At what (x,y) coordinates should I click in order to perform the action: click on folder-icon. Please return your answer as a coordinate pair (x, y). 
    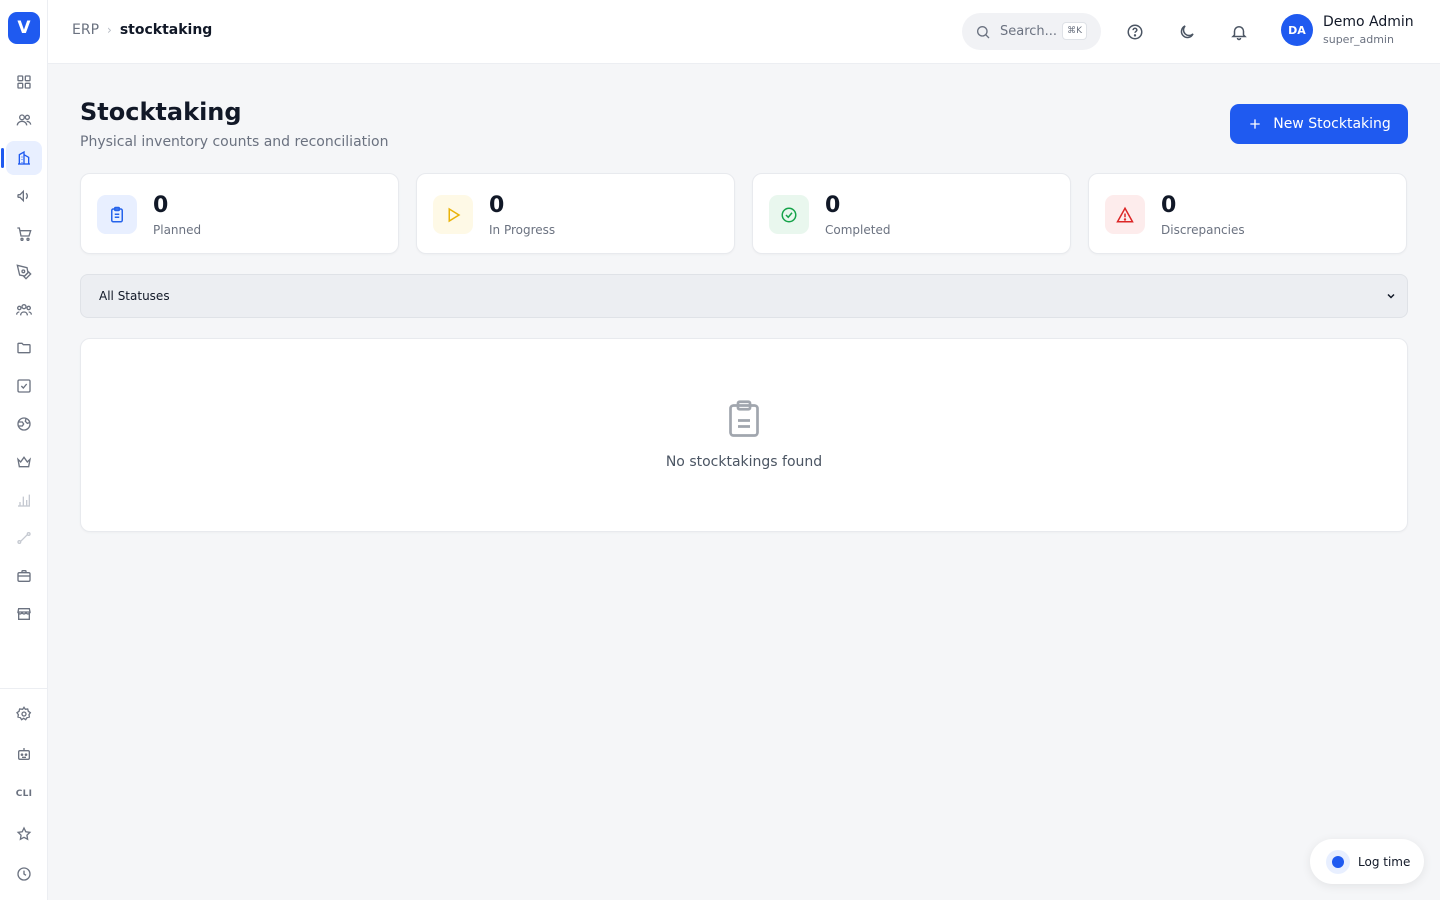
    Looking at the image, I should click on (24, 348).